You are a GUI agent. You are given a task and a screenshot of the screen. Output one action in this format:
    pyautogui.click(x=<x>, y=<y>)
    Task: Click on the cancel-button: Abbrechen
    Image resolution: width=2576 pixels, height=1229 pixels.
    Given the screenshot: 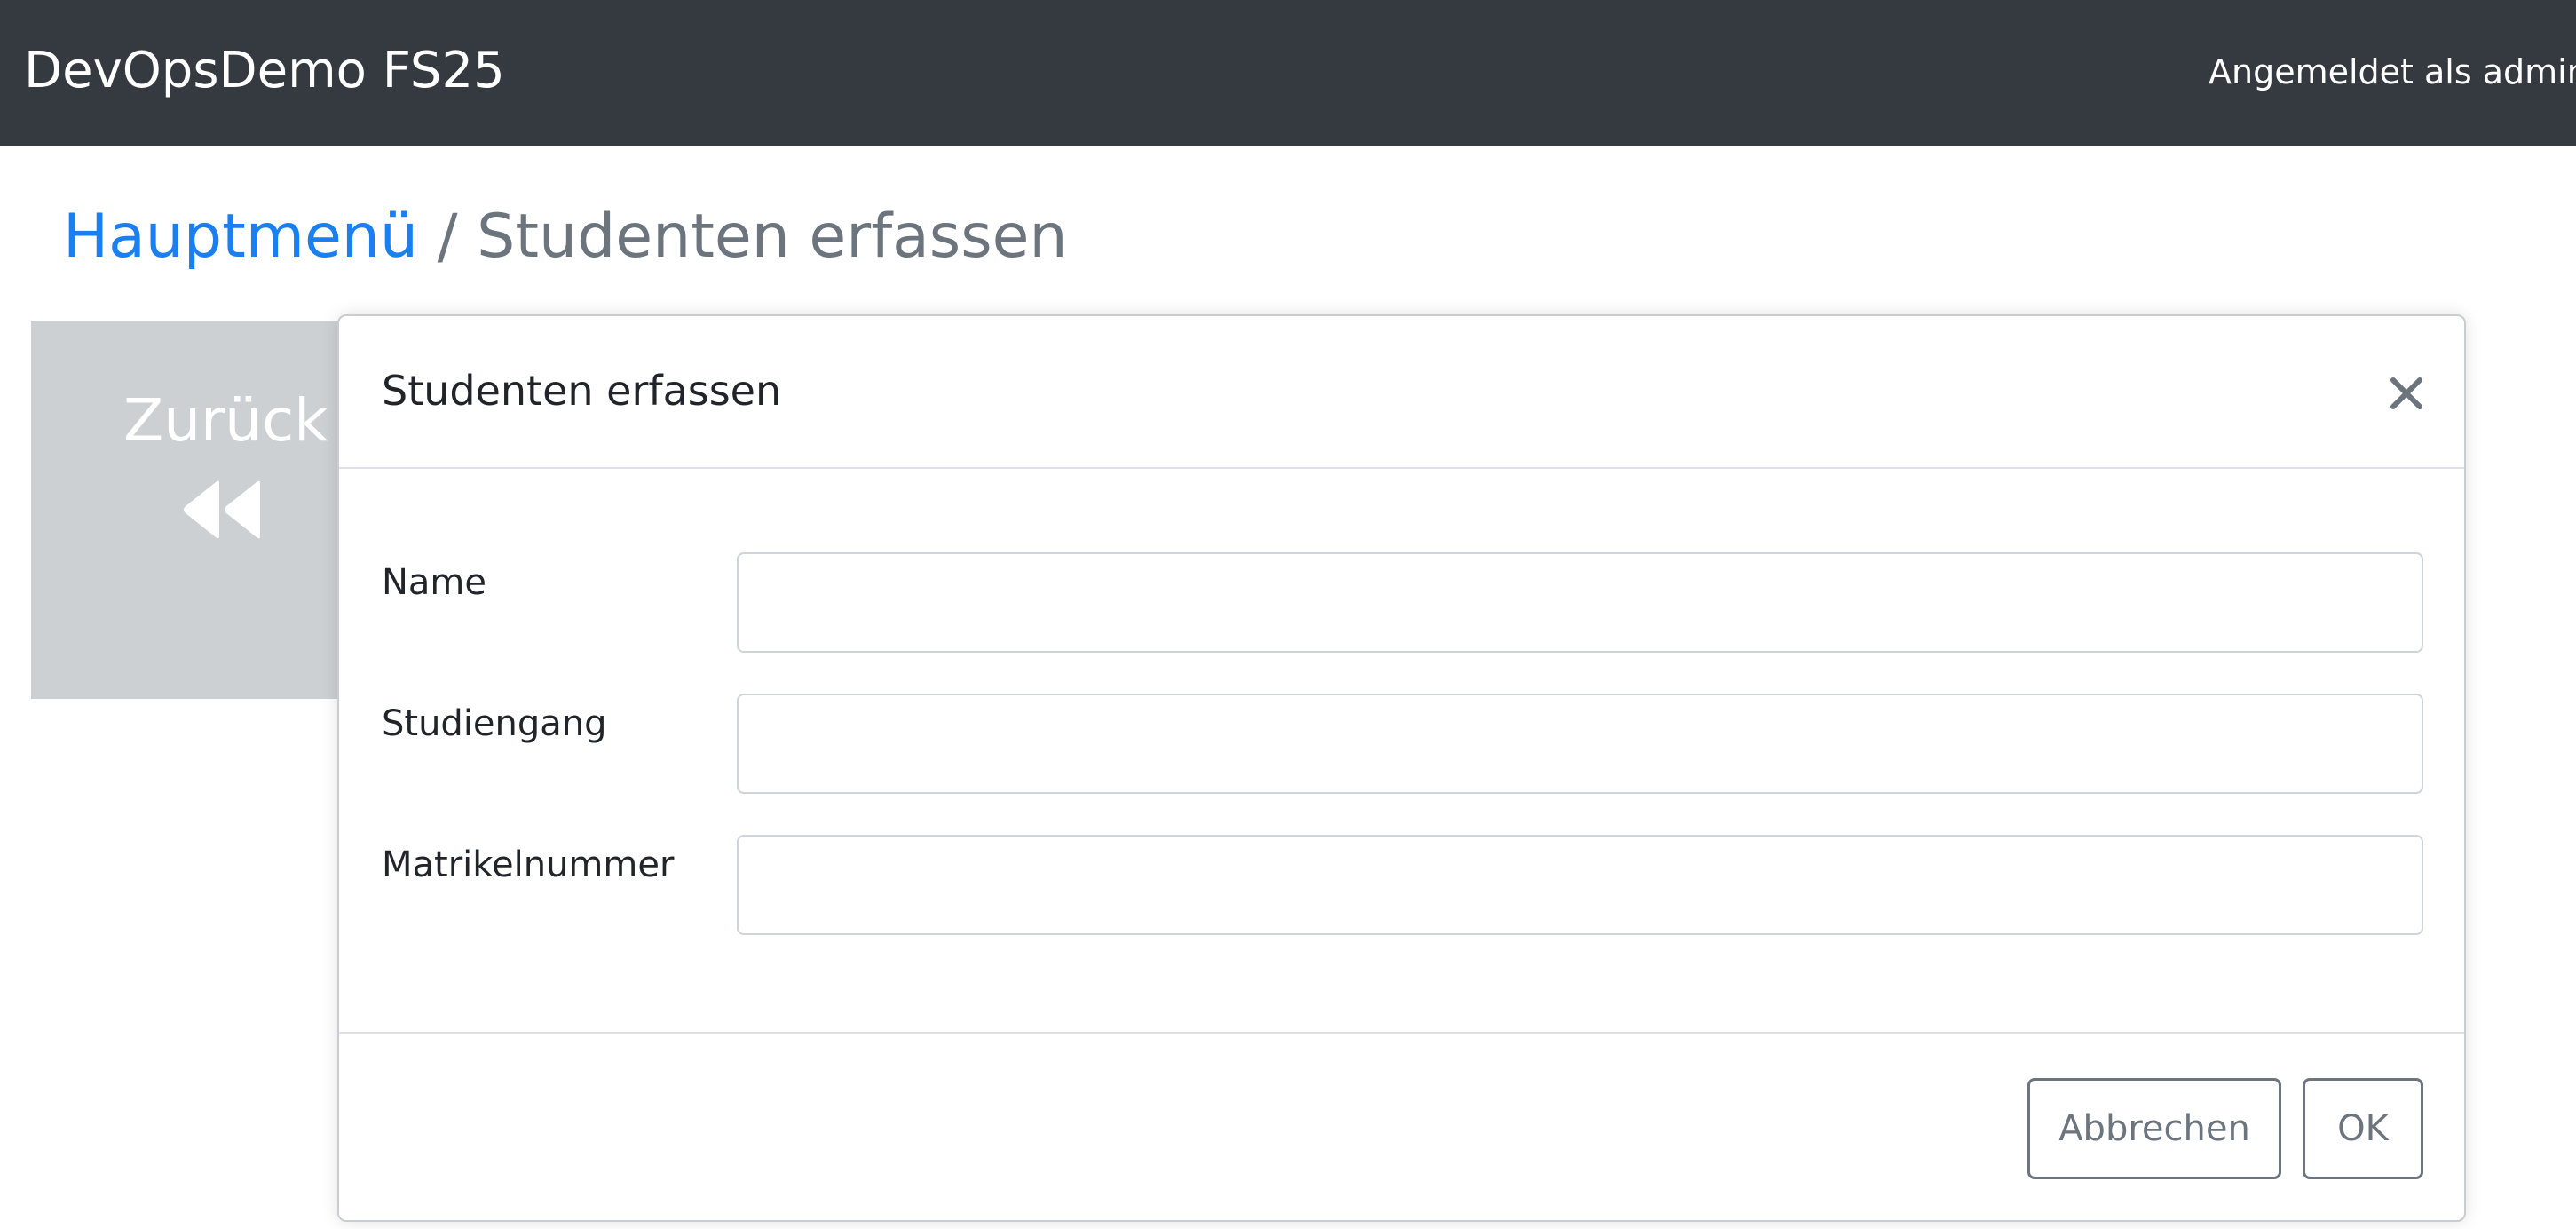 What is the action you would take?
    pyautogui.click(x=2154, y=1128)
    